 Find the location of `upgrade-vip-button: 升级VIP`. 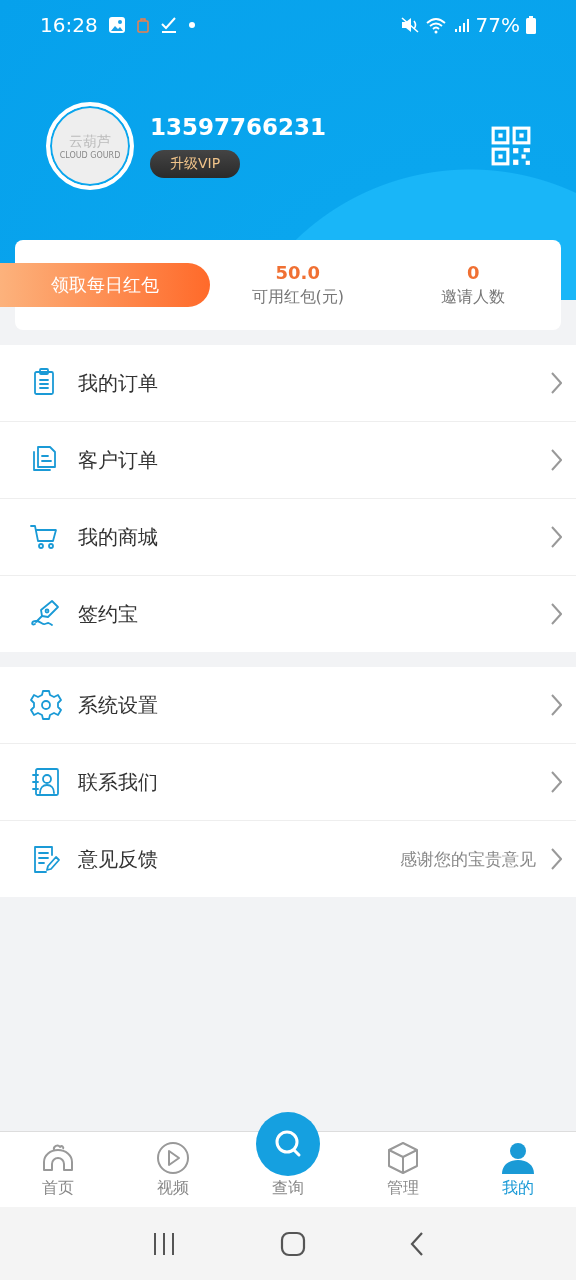

upgrade-vip-button: 升级VIP is located at coordinates (195, 164).